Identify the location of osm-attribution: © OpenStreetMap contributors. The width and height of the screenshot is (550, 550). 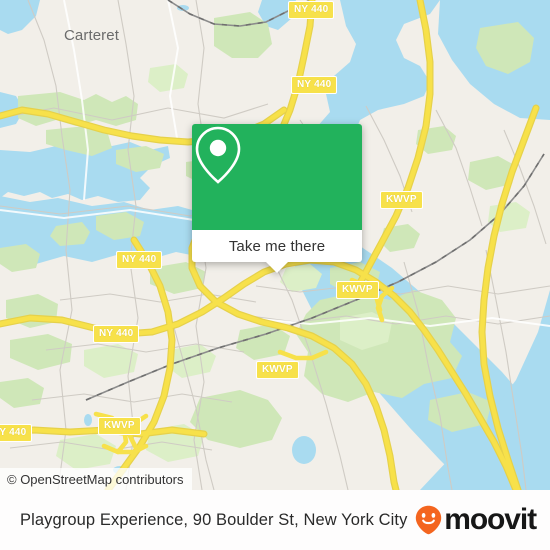
(96, 479).